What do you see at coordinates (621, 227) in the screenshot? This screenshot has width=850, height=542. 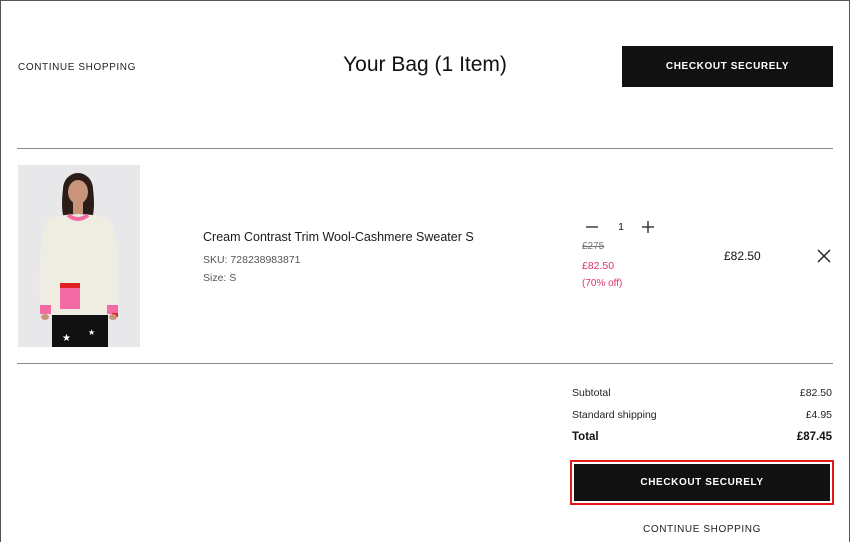 I see `quantity-value: 1` at bounding box center [621, 227].